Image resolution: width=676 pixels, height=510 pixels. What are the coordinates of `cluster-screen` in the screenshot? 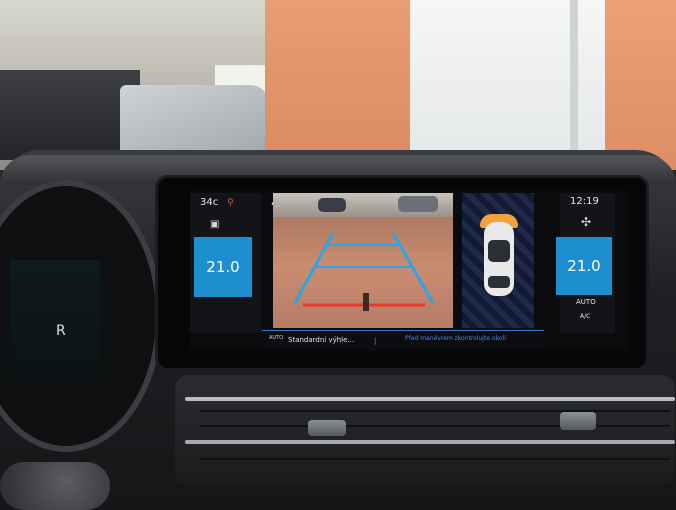 It's located at (55, 320).